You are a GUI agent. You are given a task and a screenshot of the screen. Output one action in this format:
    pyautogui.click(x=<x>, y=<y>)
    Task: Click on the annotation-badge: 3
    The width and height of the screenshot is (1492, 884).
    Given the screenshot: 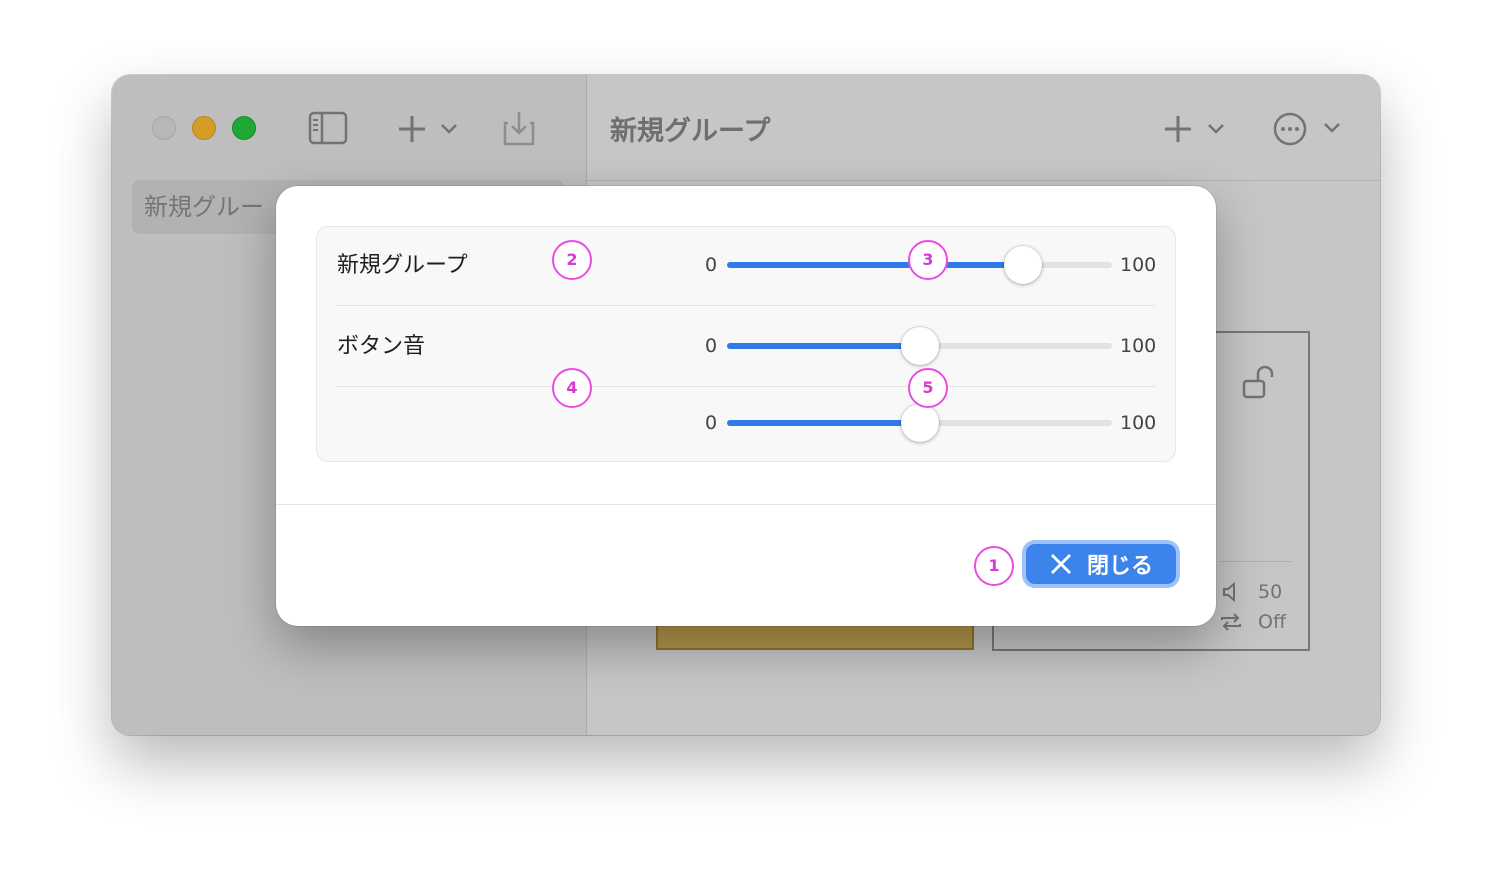 What is the action you would take?
    pyautogui.click(x=928, y=260)
    